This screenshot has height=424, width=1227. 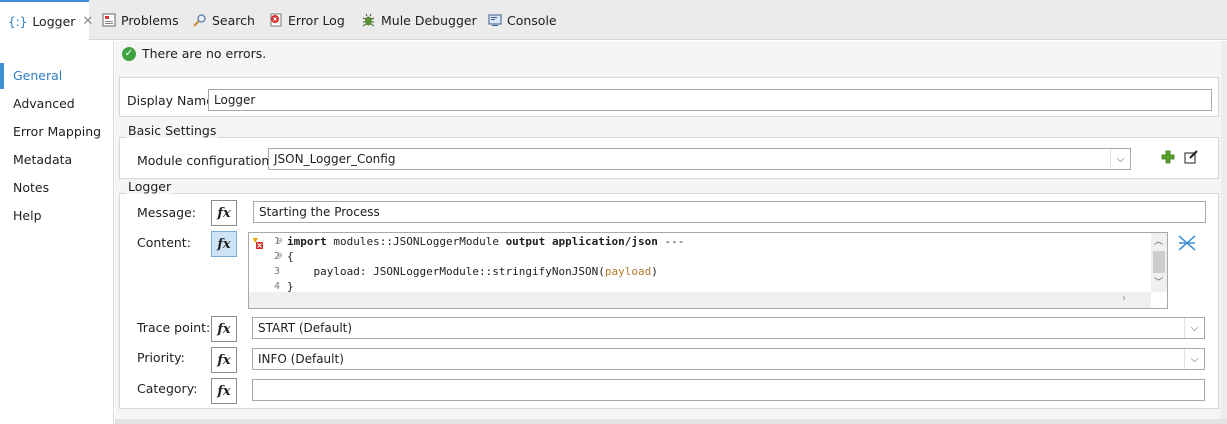 What do you see at coordinates (1224, 232) in the screenshot?
I see `panel-scrollbar` at bounding box center [1224, 232].